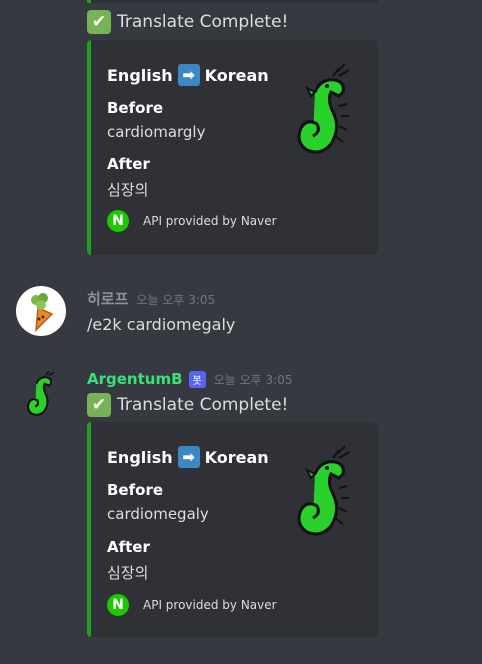  I want to click on carrot-avatar-icon, so click(42, 312).